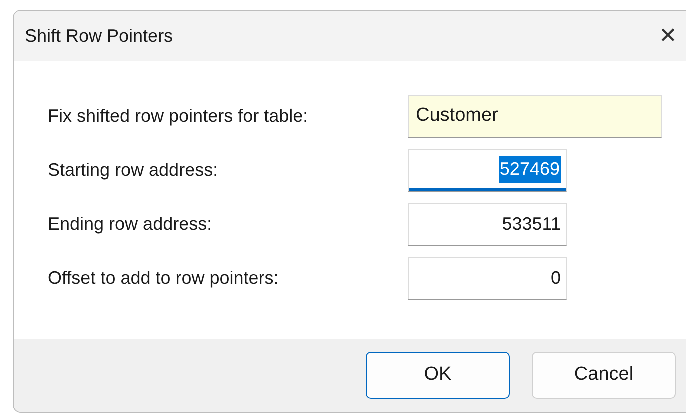  What do you see at coordinates (604, 375) in the screenshot?
I see `dialog-button: Cancel` at bounding box center [604, 375].